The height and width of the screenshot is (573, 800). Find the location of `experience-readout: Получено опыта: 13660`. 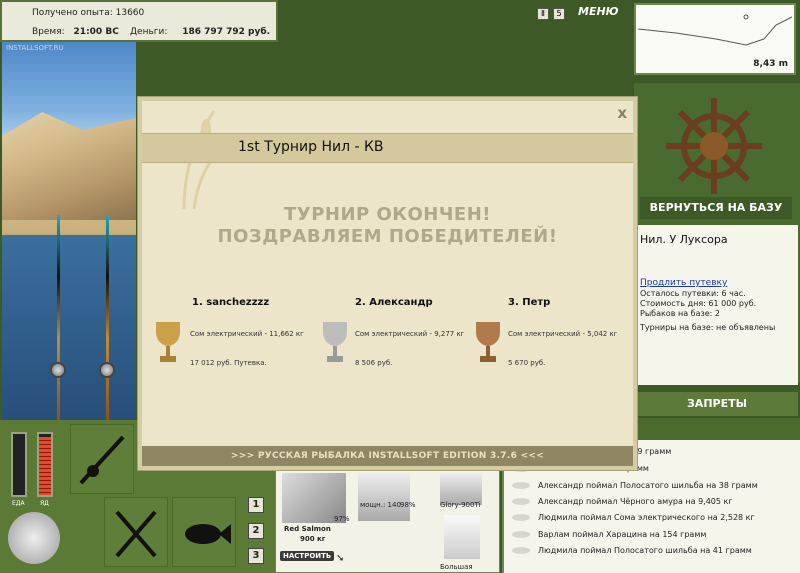

experience-readout: Получено опыта: 13660 is located at coordinates (88, 13).